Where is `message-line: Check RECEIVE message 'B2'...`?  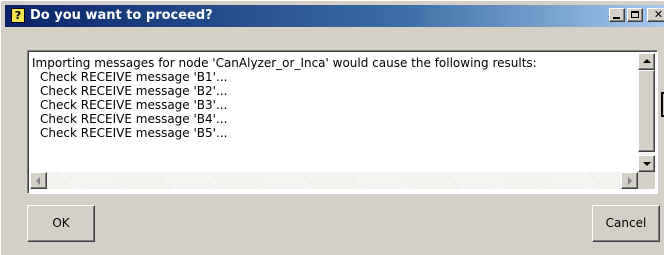
message-line: Check RECEIVE message 'B2'... is located at coordinates (134, 91).